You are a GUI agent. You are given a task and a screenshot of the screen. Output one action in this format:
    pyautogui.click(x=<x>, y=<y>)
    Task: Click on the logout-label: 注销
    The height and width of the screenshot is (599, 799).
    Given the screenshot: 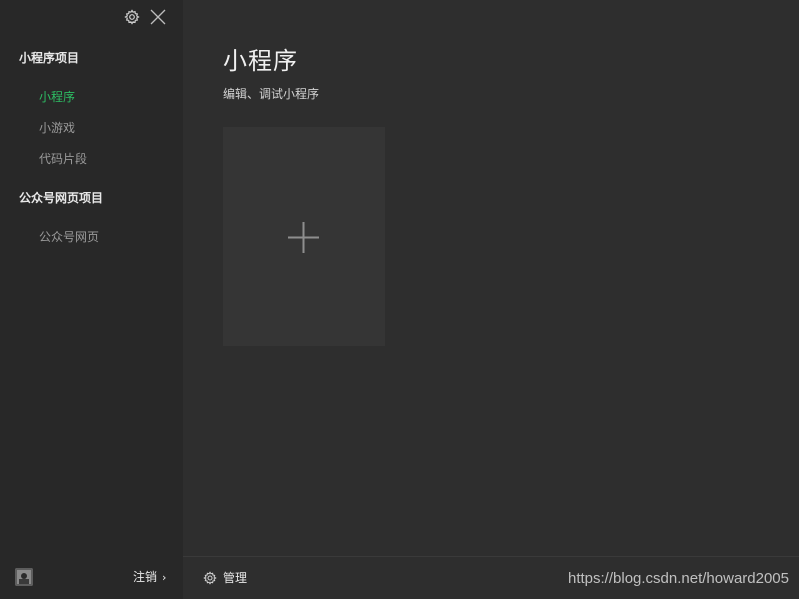 What is the action you would take?
    pyautogui.click(x=145, y=577)
    